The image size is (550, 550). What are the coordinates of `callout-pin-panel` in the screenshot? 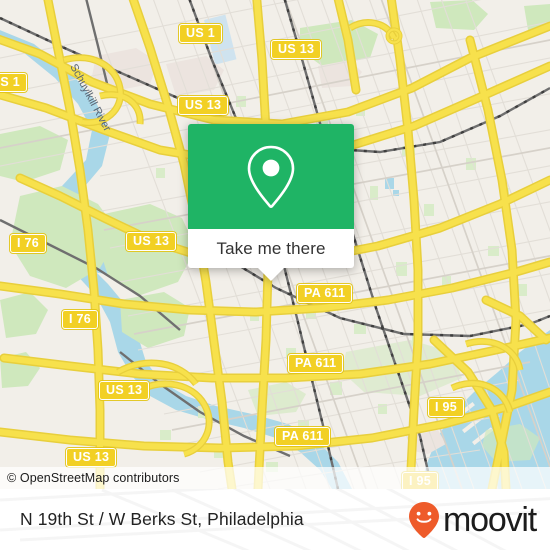 It's located at (271, 176).